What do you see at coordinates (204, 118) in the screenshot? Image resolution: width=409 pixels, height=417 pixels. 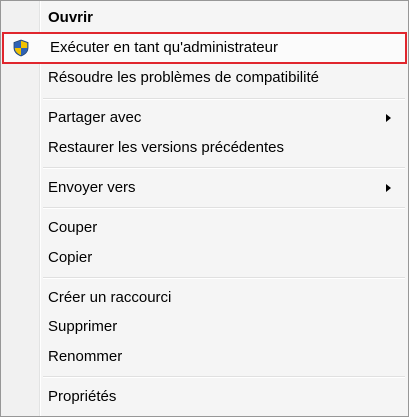 I see `menu-item-share-with: Partager avec` at bounding box center [204, 118].